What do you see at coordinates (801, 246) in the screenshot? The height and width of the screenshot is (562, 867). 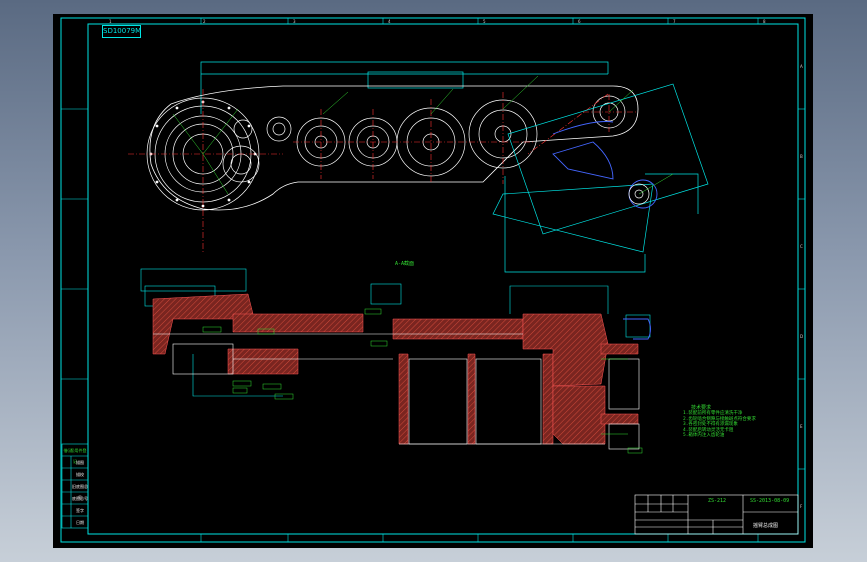 I see `grid-label-side: C` at bounding box center [801, 246].